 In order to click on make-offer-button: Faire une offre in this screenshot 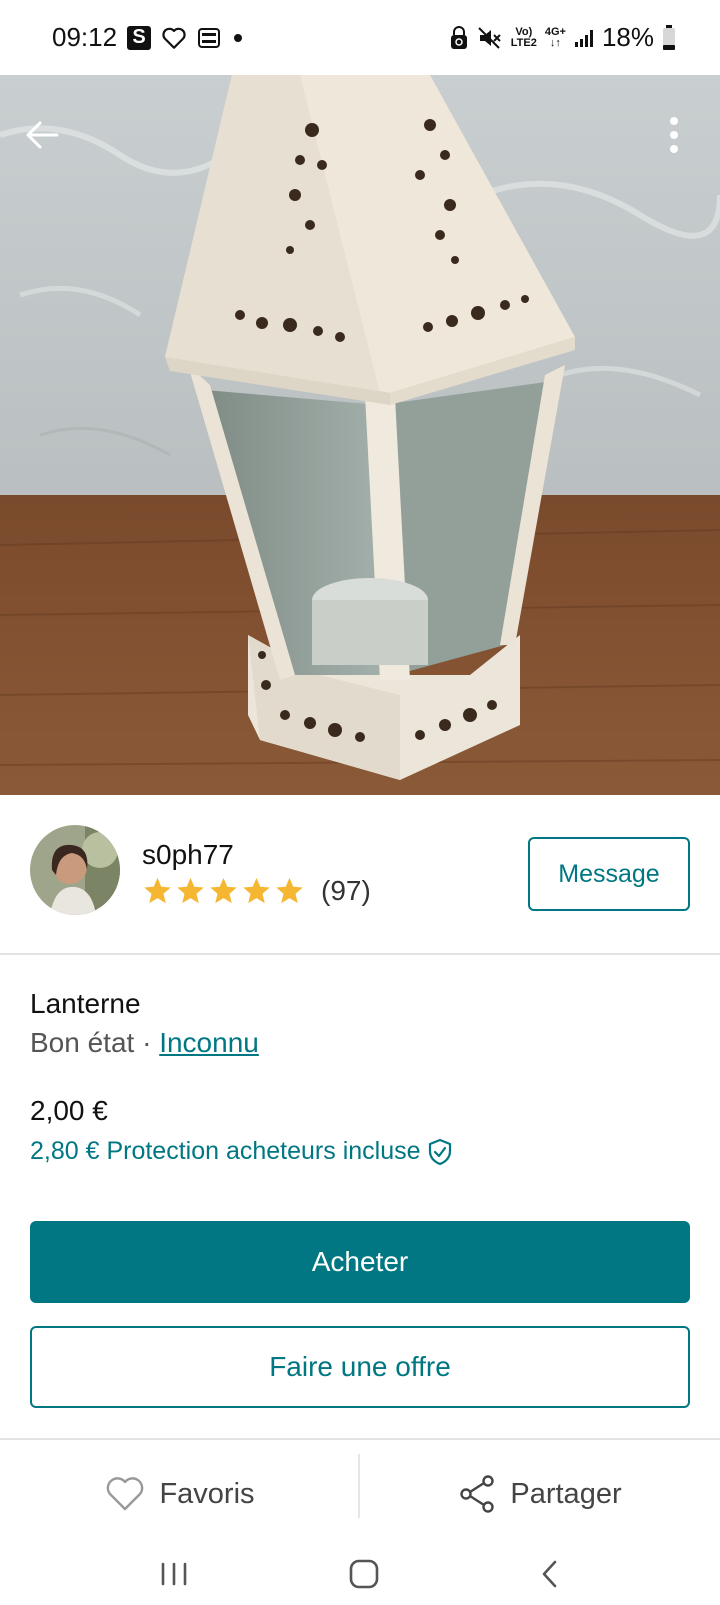, I will do `click(360, 1367)`.